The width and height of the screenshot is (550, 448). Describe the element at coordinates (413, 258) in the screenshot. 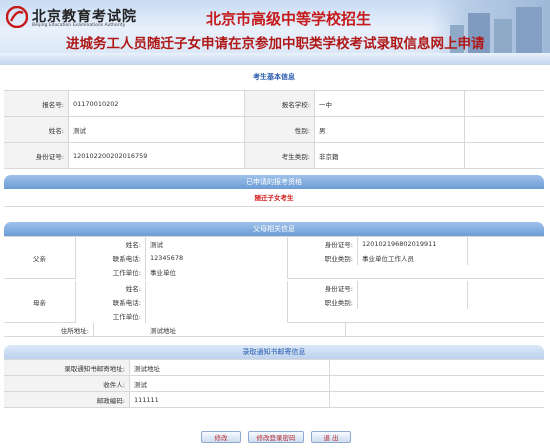

I see `father-job-value: 事业单位工作人员` at that location.